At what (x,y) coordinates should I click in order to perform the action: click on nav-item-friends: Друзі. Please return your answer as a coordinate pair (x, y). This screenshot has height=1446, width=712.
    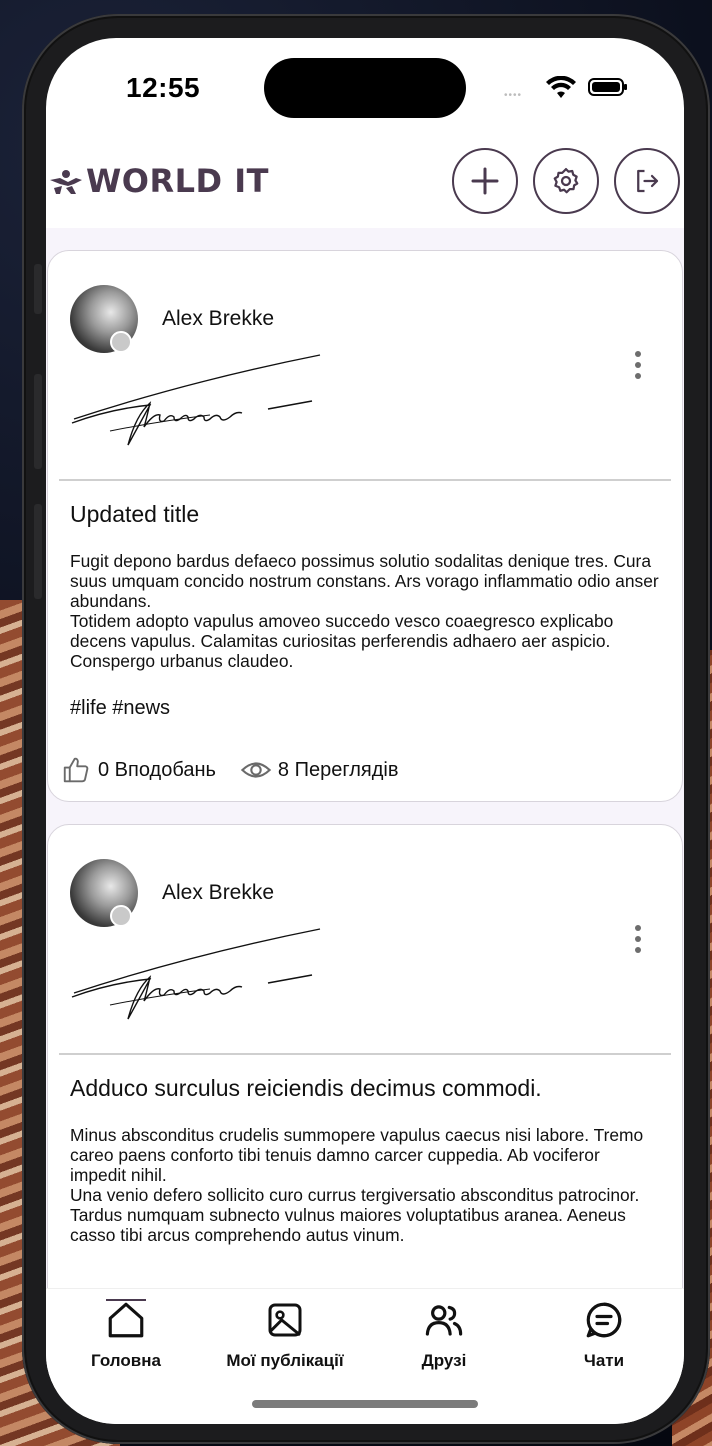
    Looking at the image, I should click on (444, 1335).